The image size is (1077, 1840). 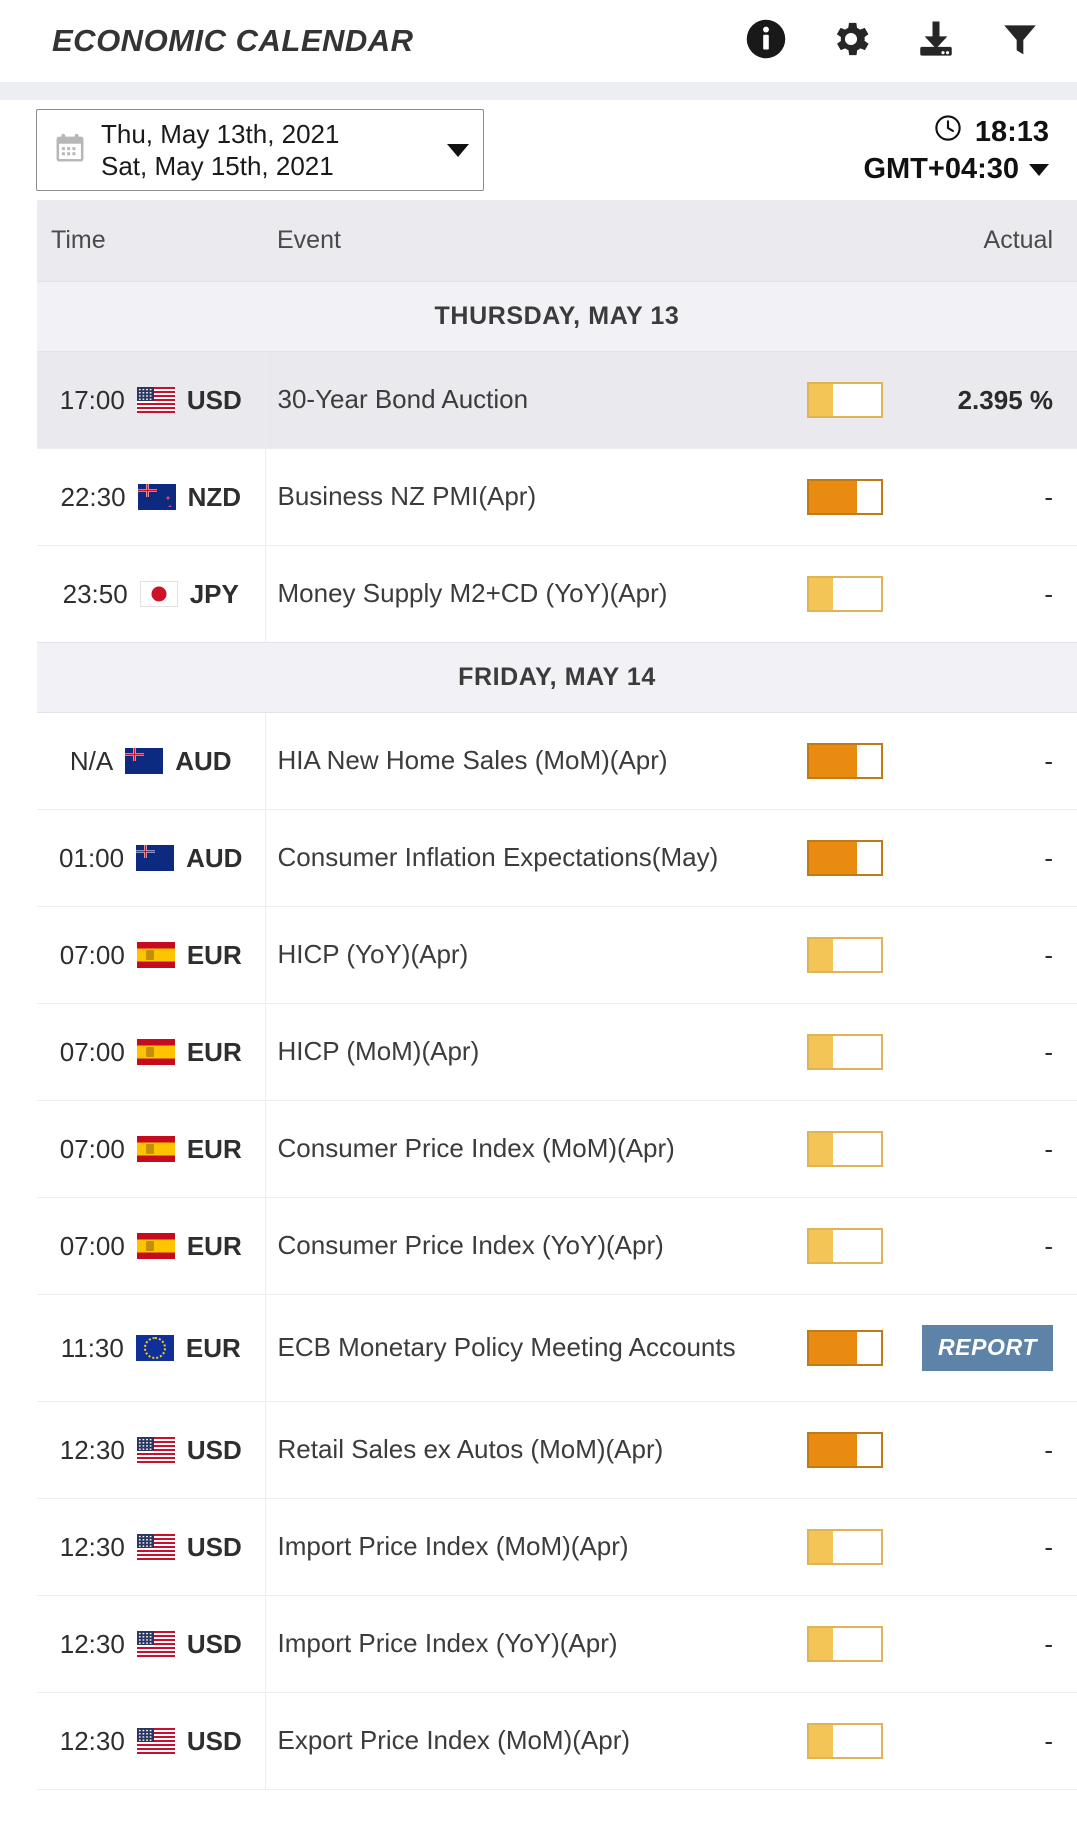 I want to click on table-row: 07:00 EUR HICP (MoM)(Apr) -, so click(x=557, y=1052).